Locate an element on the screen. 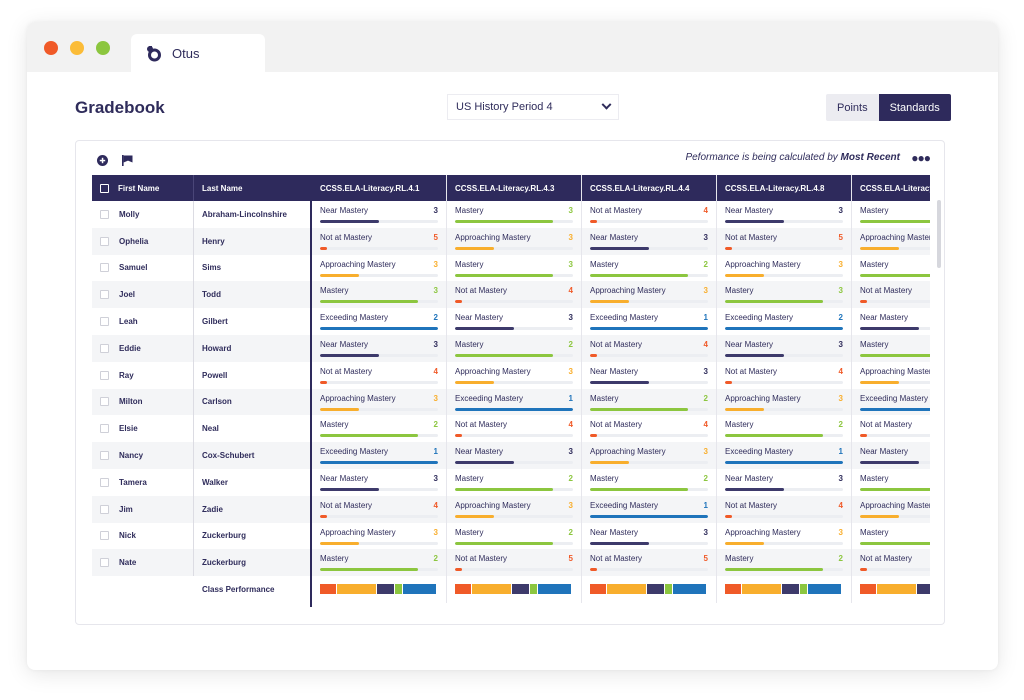  student-row: Ophelia Henry is located at coordinates (201, 241).